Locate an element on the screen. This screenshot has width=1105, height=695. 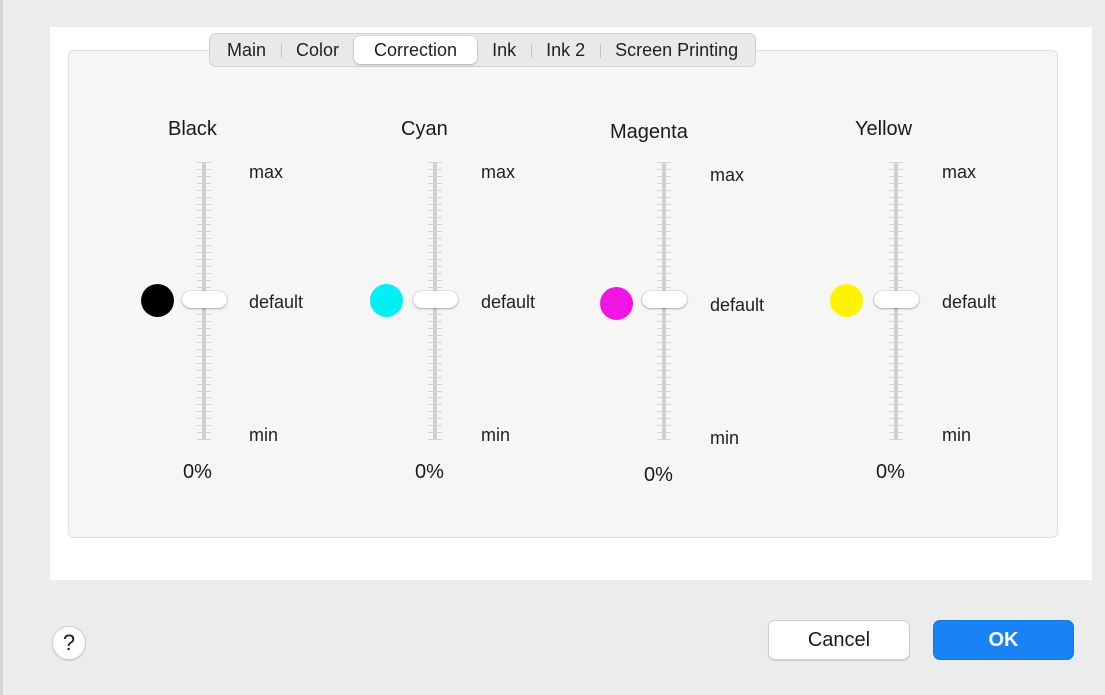
cyan-default-label: default is located at coordinates (508, 302).